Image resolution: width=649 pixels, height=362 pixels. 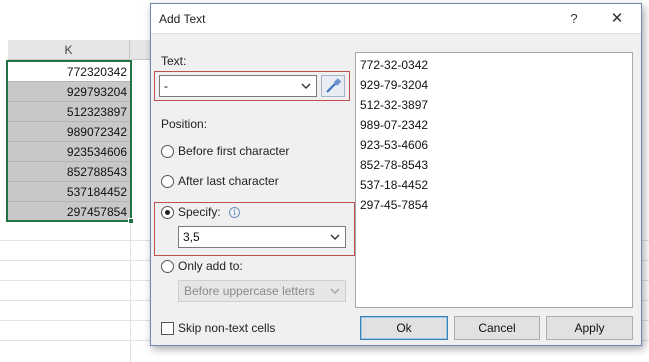 I want to click on help-button: ?, so click(x=574, y=19).